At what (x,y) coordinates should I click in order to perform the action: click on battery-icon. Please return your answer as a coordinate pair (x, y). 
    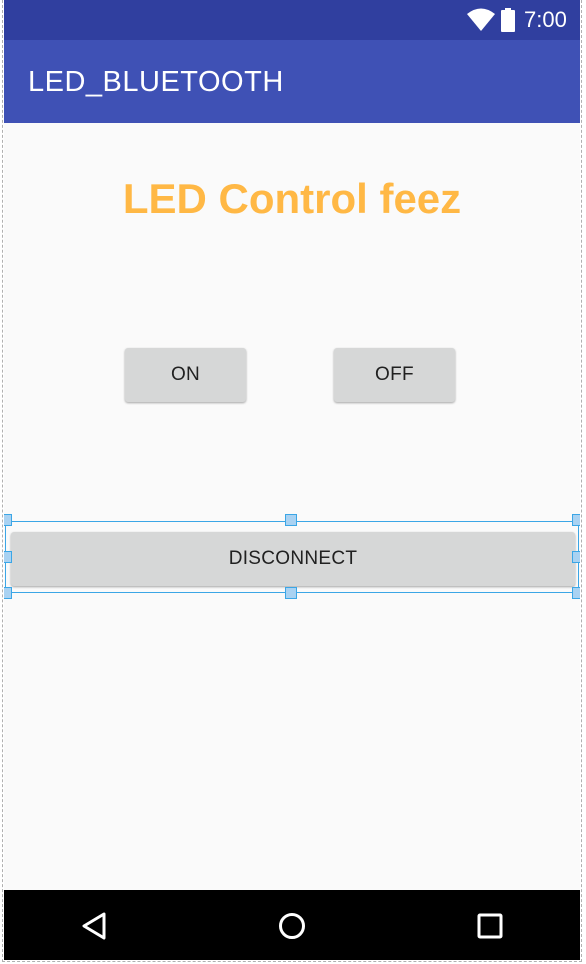
    Looking at the image, I should click on (508, 20).